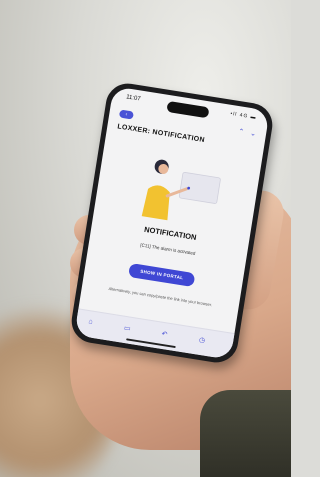 Image resolution: width=320 pixels, height=477 pixels. Describe the element at coordinates (133, 98) in the screenshot. I see `status-time: 11:07` at that location.